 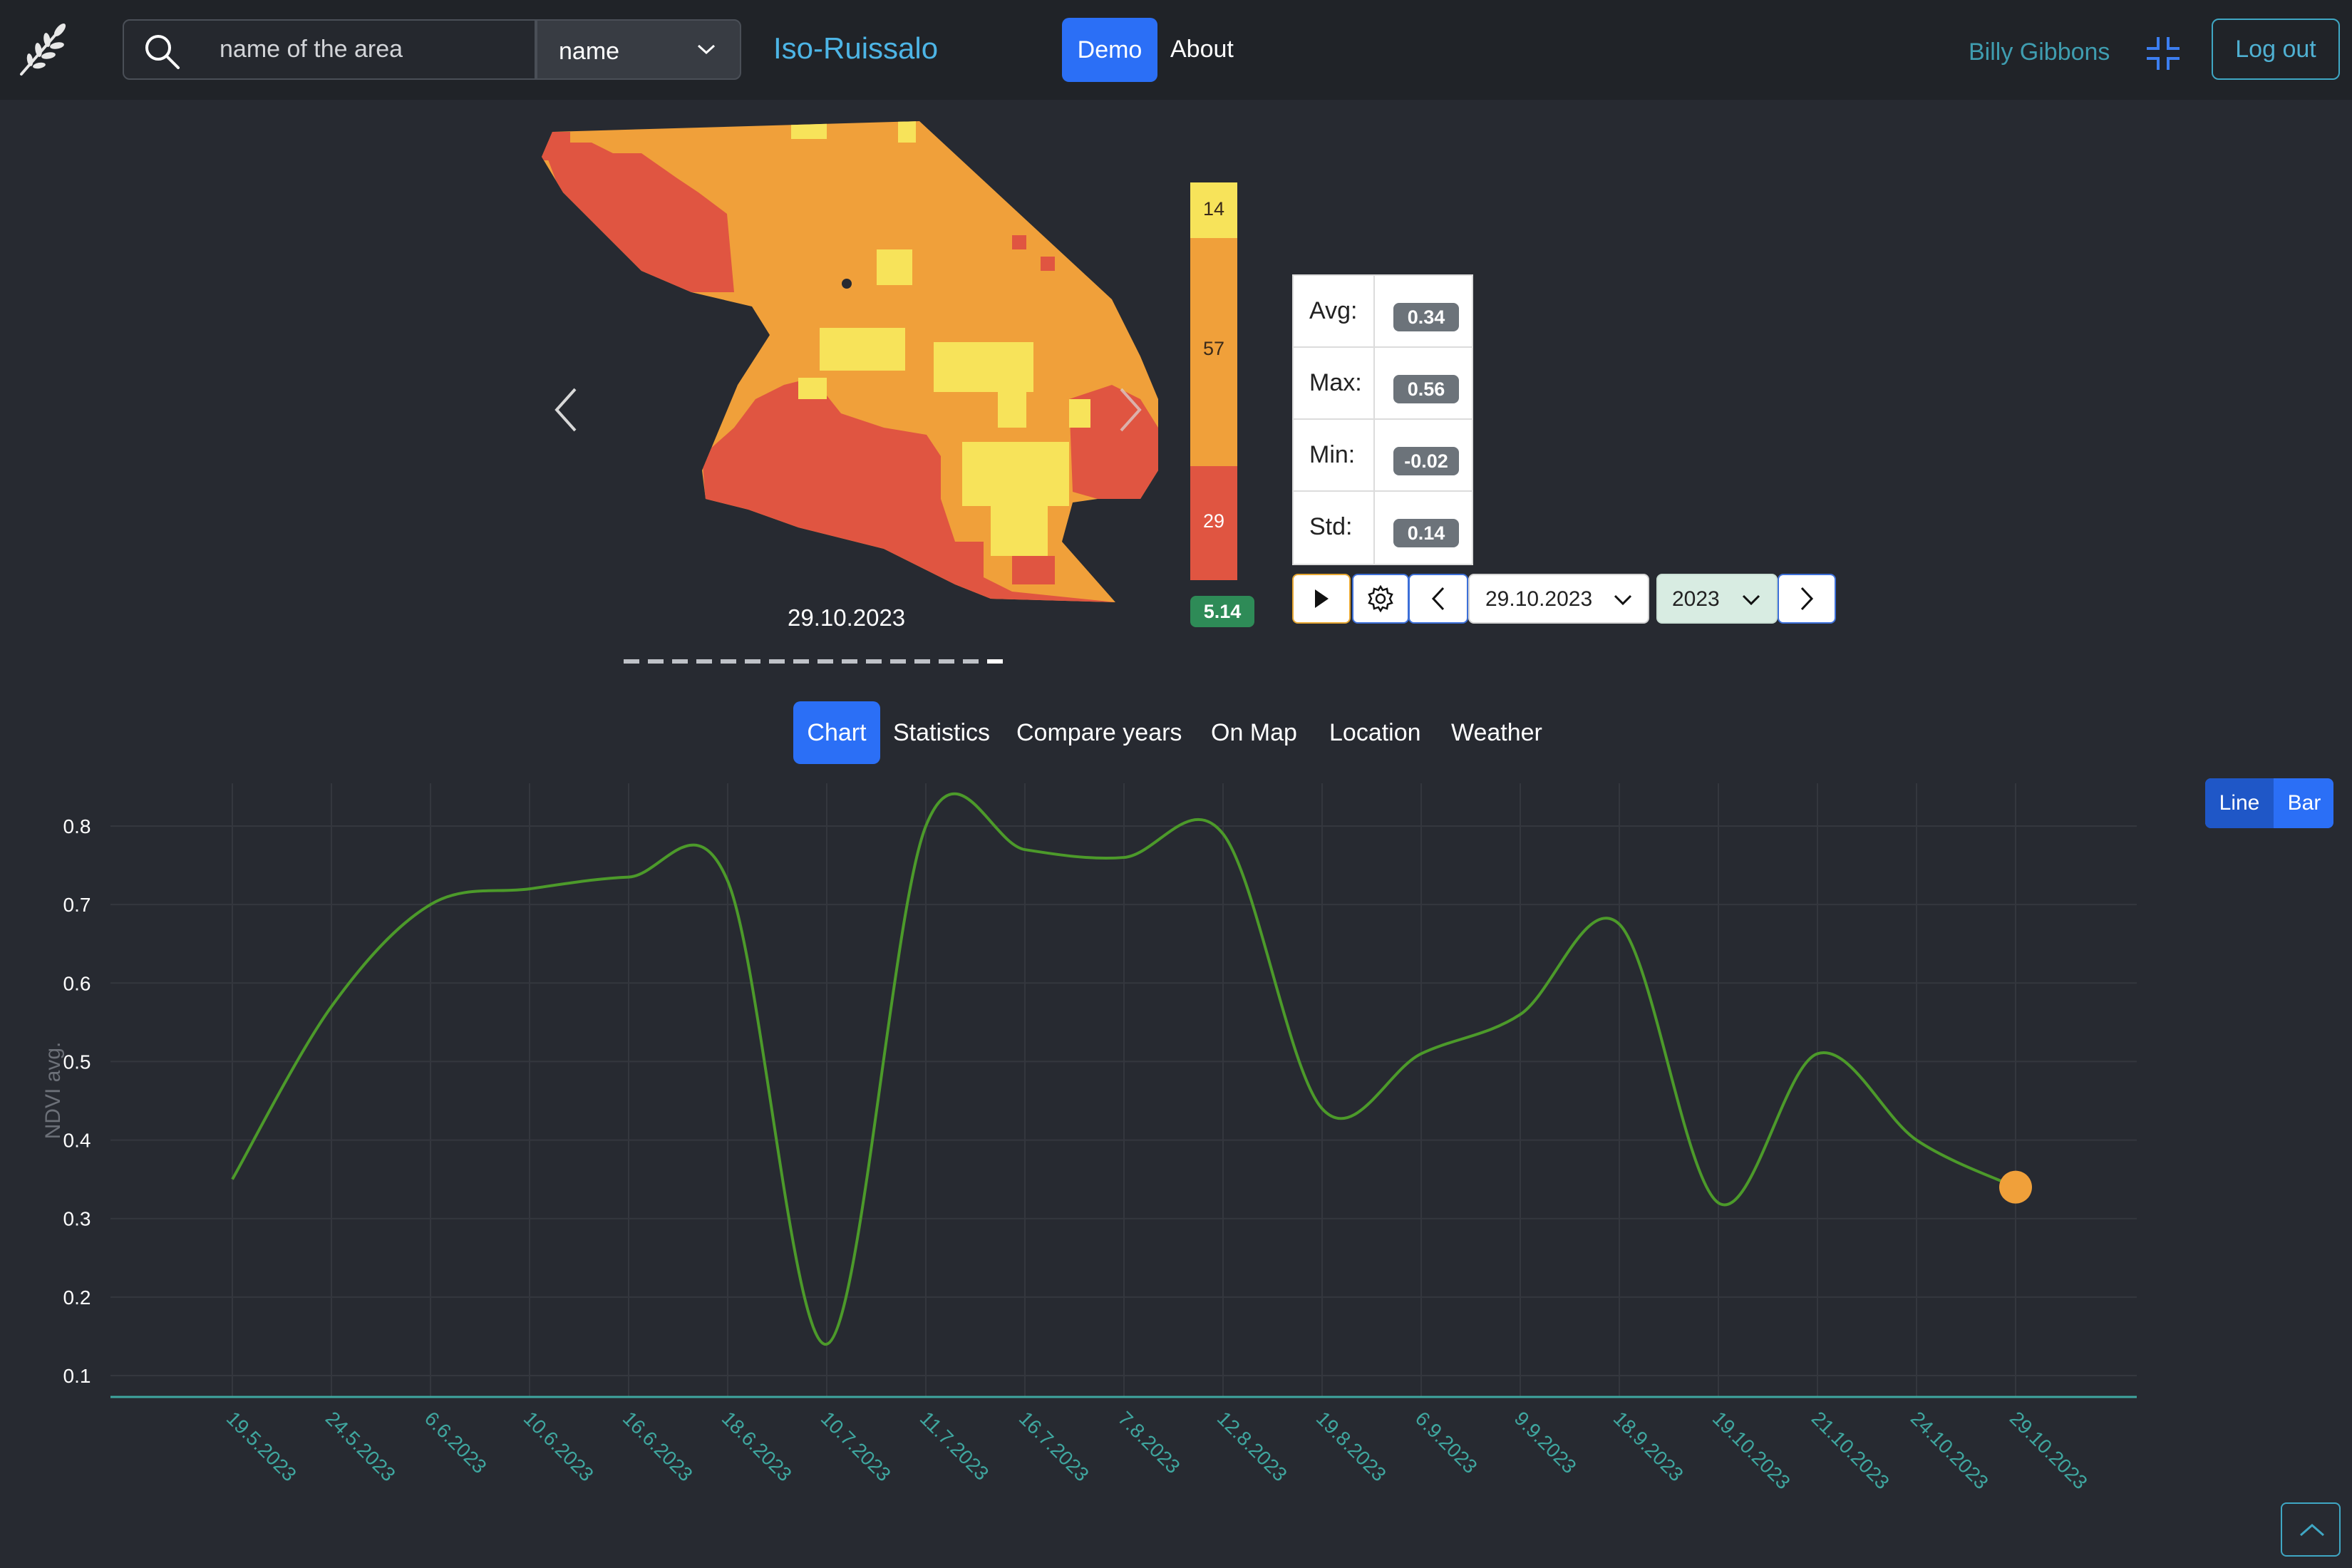 I want to click on legend-segment-label: 14, so click(x=1214, y=209).